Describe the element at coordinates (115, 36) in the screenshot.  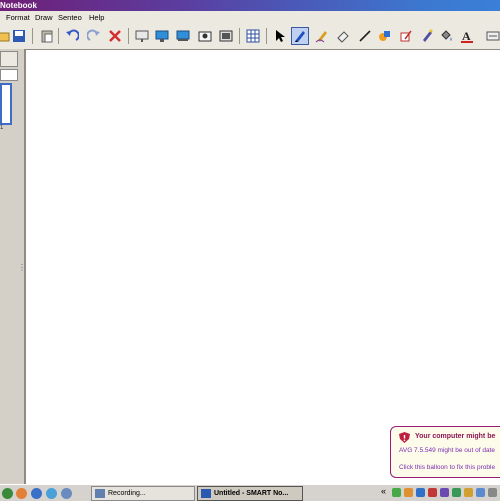
I see `delete-icon` at that location.